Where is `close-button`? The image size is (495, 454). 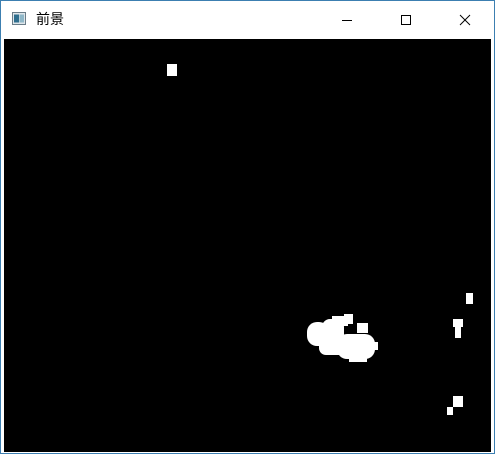
close-button is located at coordinates (465, 20).